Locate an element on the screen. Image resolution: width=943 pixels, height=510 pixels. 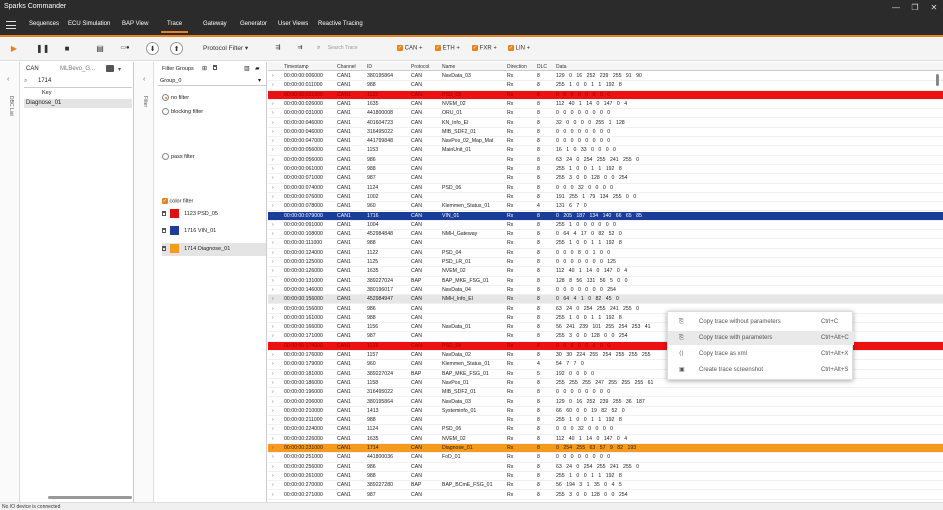
col-protocol: Protocol is located at coordinates (420, 67).